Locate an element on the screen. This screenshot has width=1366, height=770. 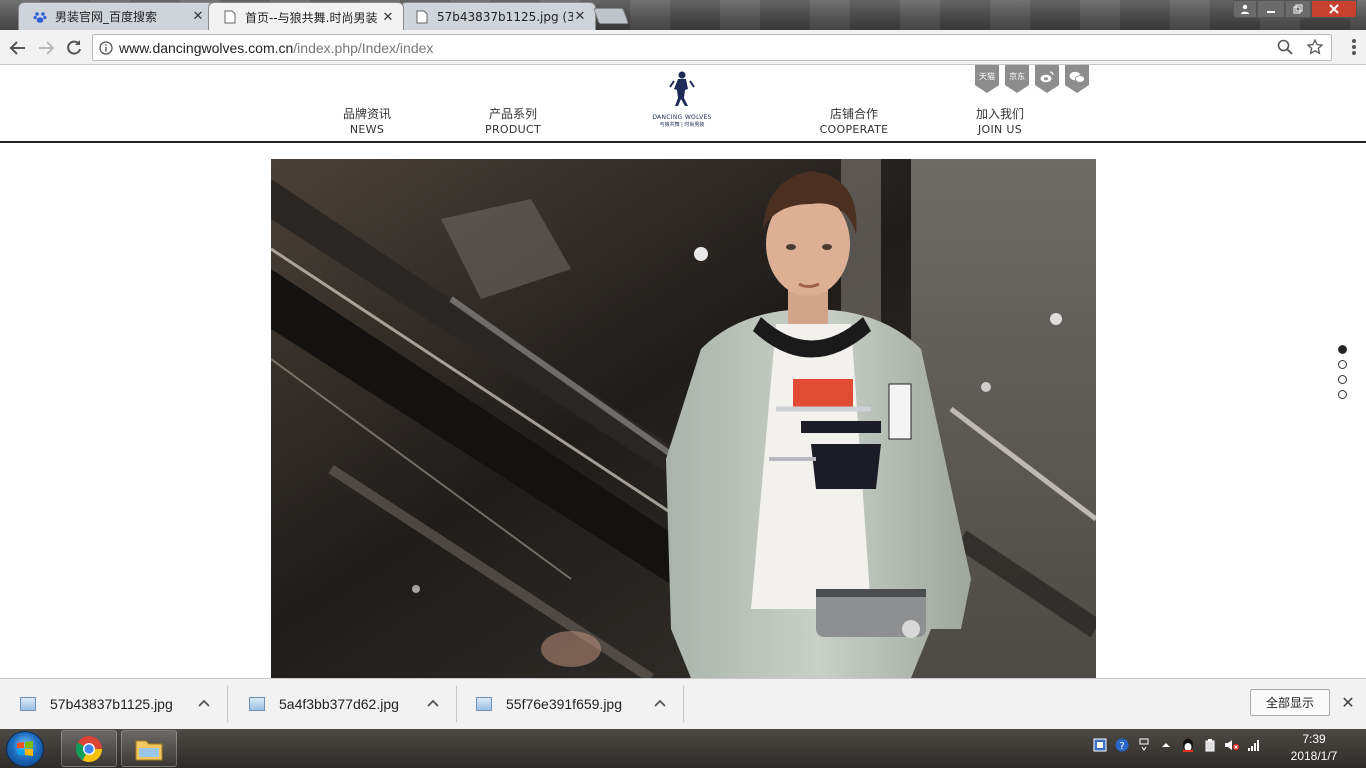
volume-muted-icon is located at coordinates (1232, 745).